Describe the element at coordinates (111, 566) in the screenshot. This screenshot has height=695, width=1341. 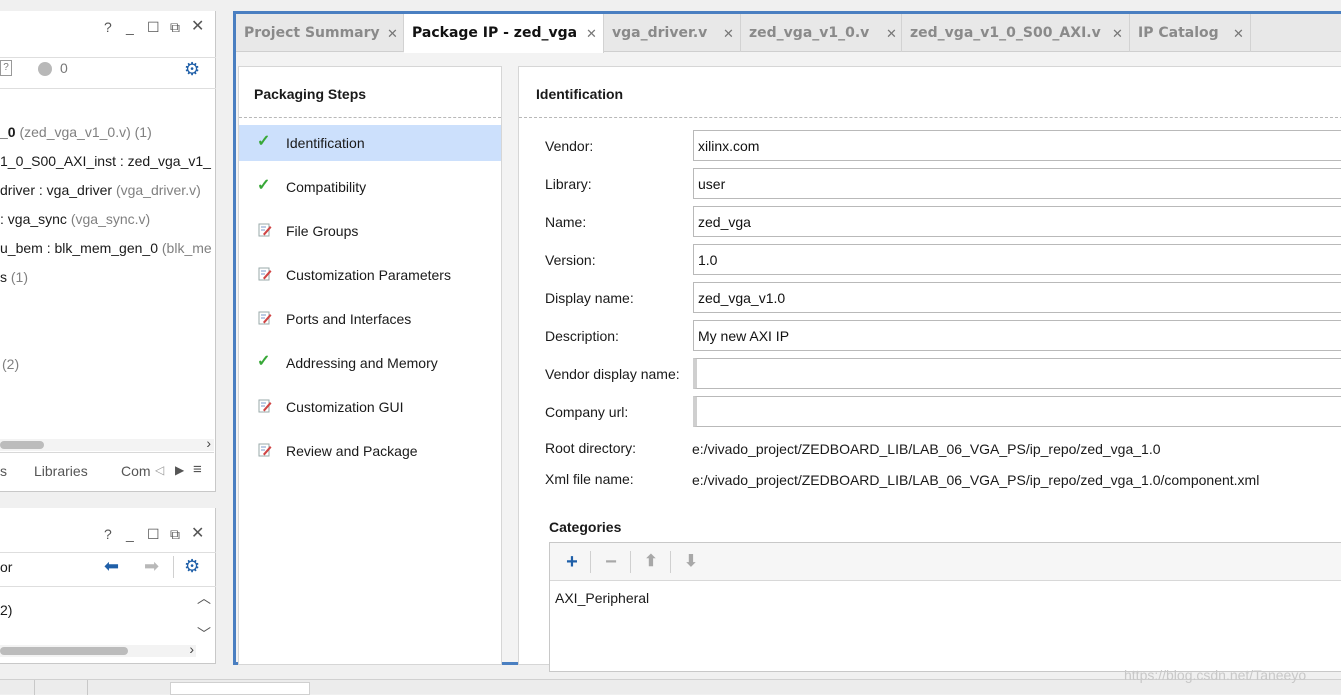
I see `back-arrow-icon: ⬅` at that location.